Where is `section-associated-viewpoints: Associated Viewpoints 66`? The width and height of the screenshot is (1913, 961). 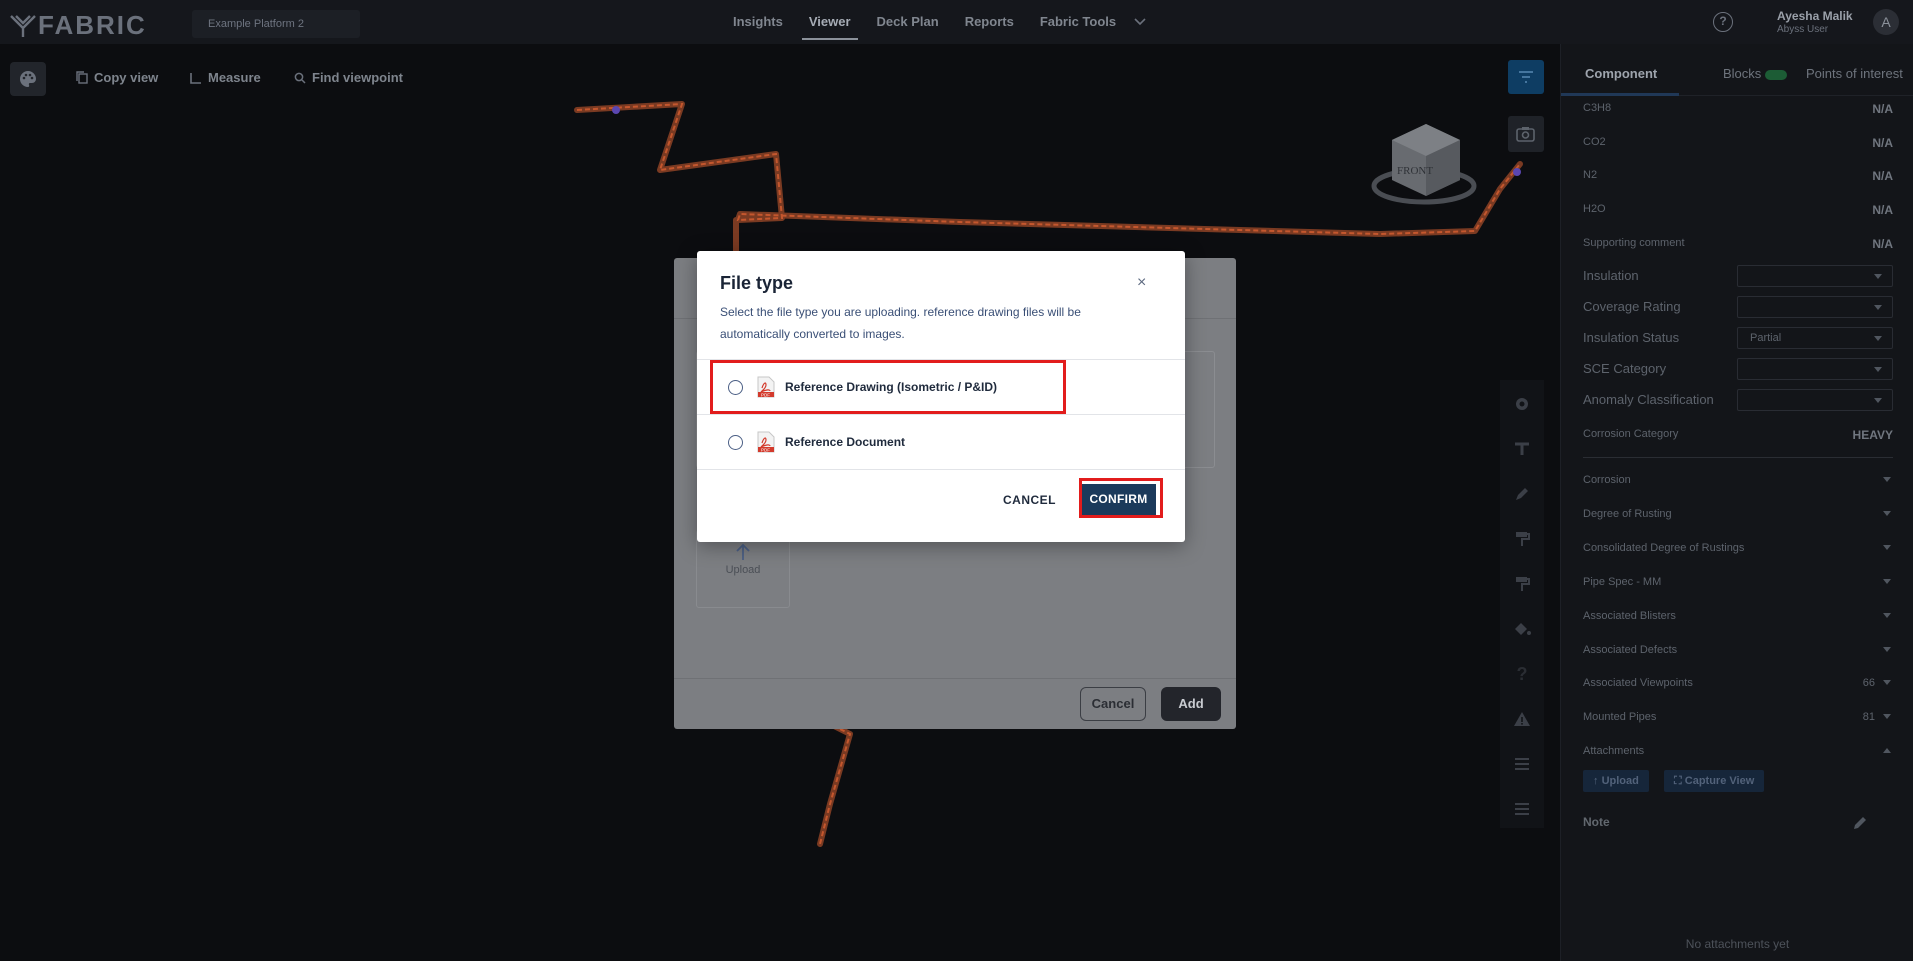 section-associated-viewpoints: Associated Viewpoints 66 is located at coordinates (1738, 683).